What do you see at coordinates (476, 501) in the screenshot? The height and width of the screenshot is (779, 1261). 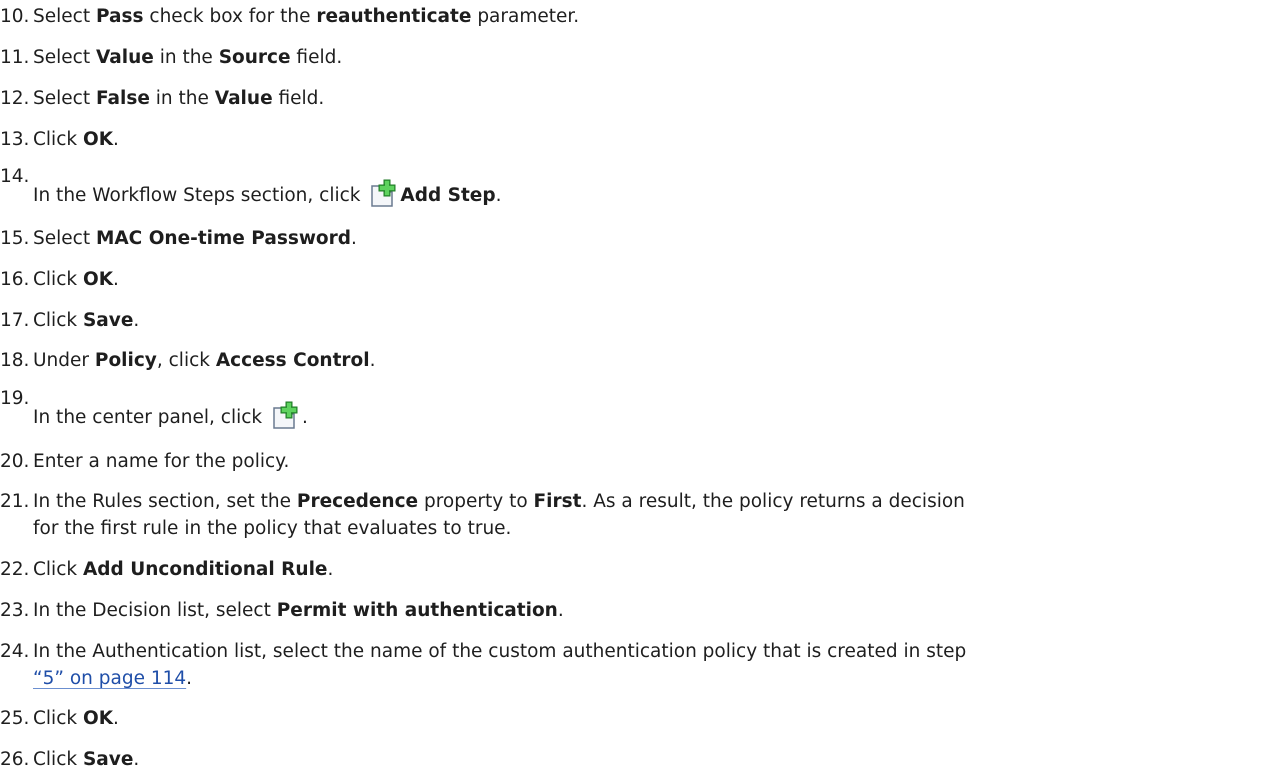 I see `text: property to` at bounding box center [476, 501].